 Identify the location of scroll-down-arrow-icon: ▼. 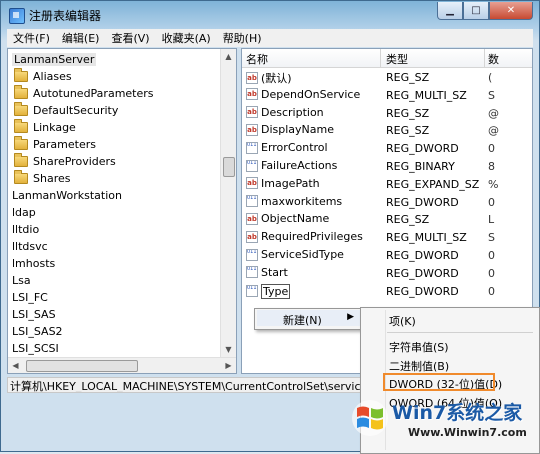
(228, 349).